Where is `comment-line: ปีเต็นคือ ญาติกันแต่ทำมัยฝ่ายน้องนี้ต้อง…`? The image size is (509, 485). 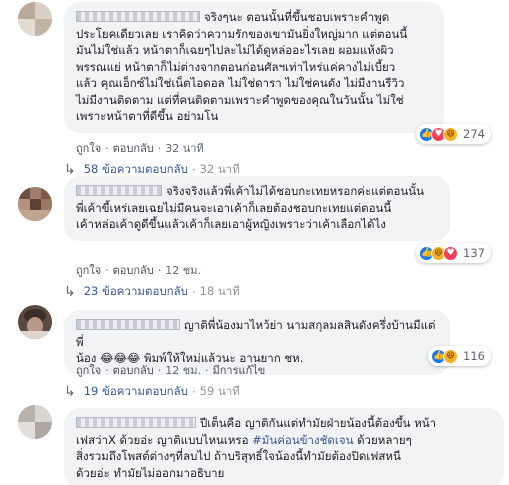 comment-line: ปีเต็นคือ ญาติกันแต่ทำมัยฝ่ายน้องนี้ต้อง… is located at coordinates (284, 423).